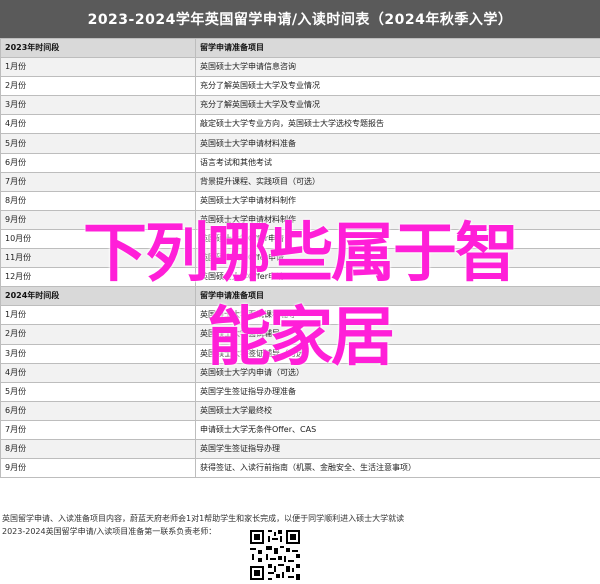  What do you see at coordinates (397, 200) in the screenshot?
I see `item-cell: 英国硕士大学申请材料制作` at bounding box center [397, 200].